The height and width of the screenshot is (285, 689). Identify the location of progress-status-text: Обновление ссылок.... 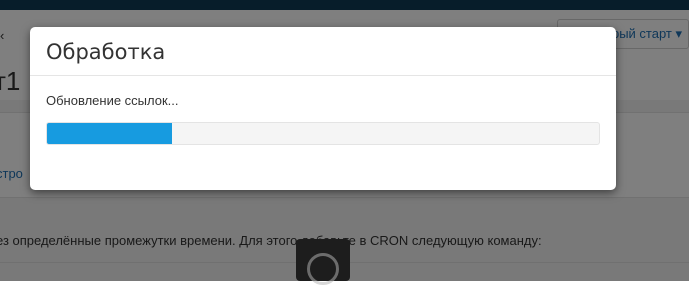
(112, 100).